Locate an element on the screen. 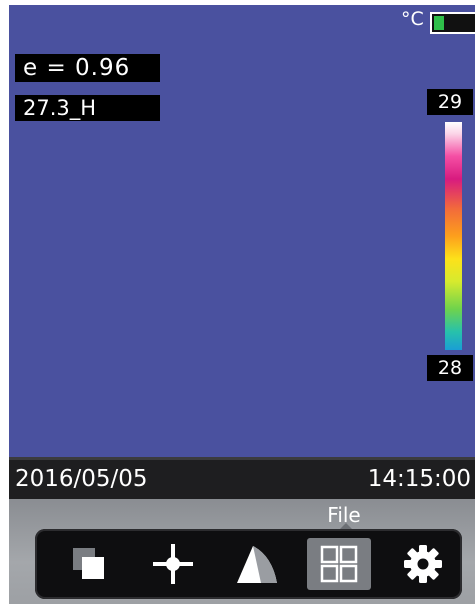 The width and height of the screenshot is (475, 604). file-button is located at coordinates (339, 564).